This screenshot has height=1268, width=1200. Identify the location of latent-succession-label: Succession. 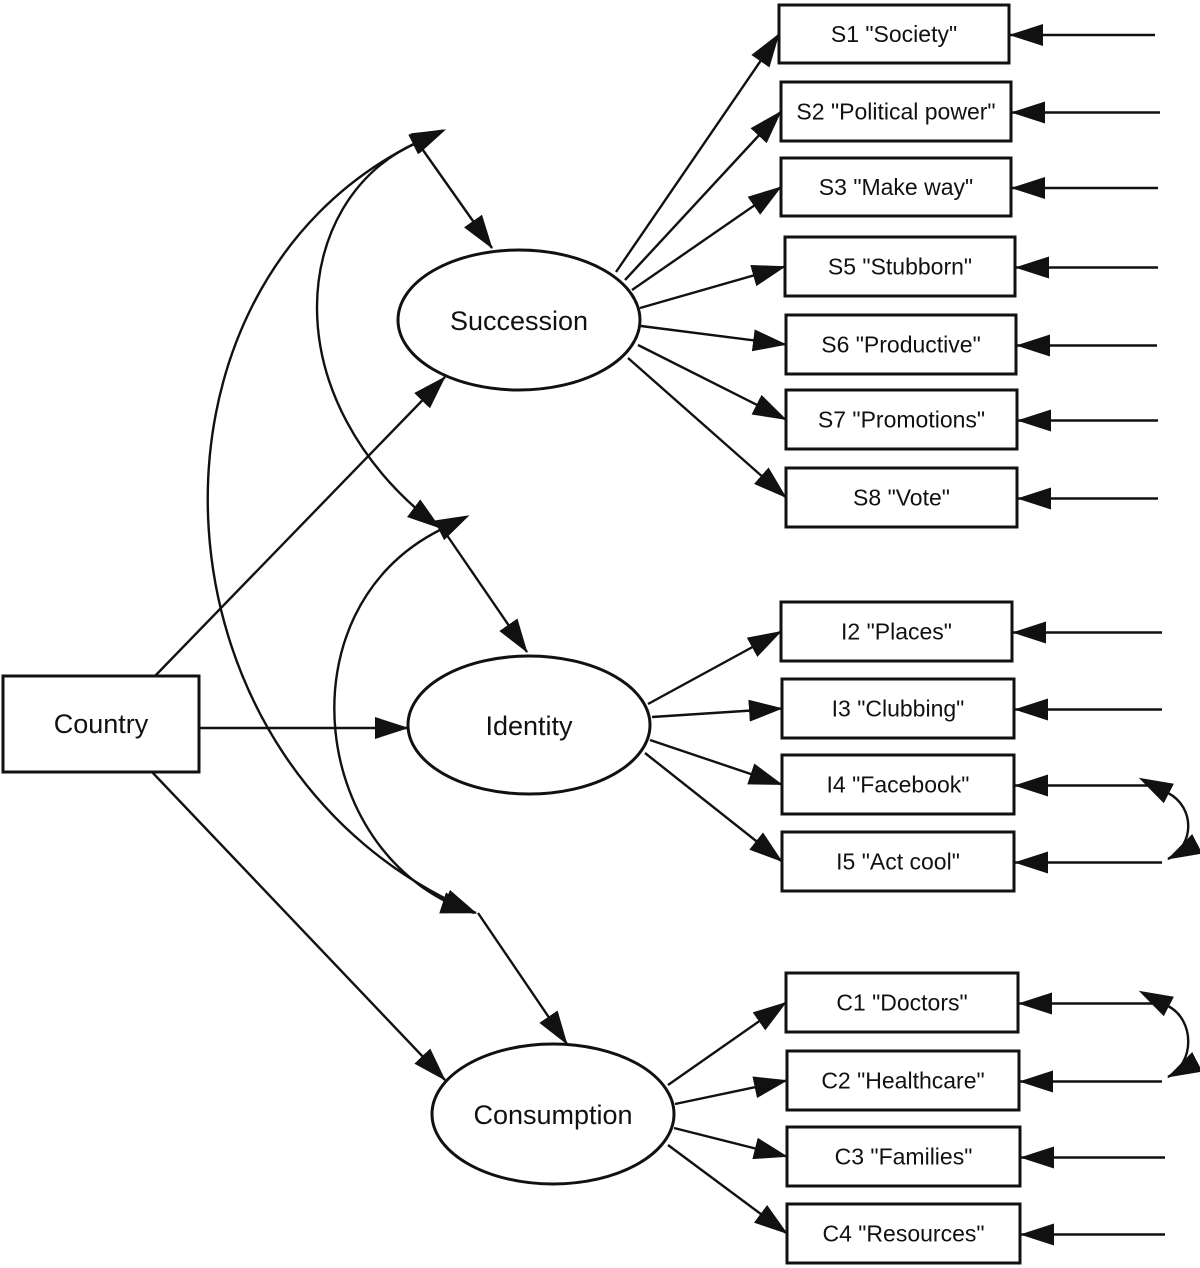
(519, 321).